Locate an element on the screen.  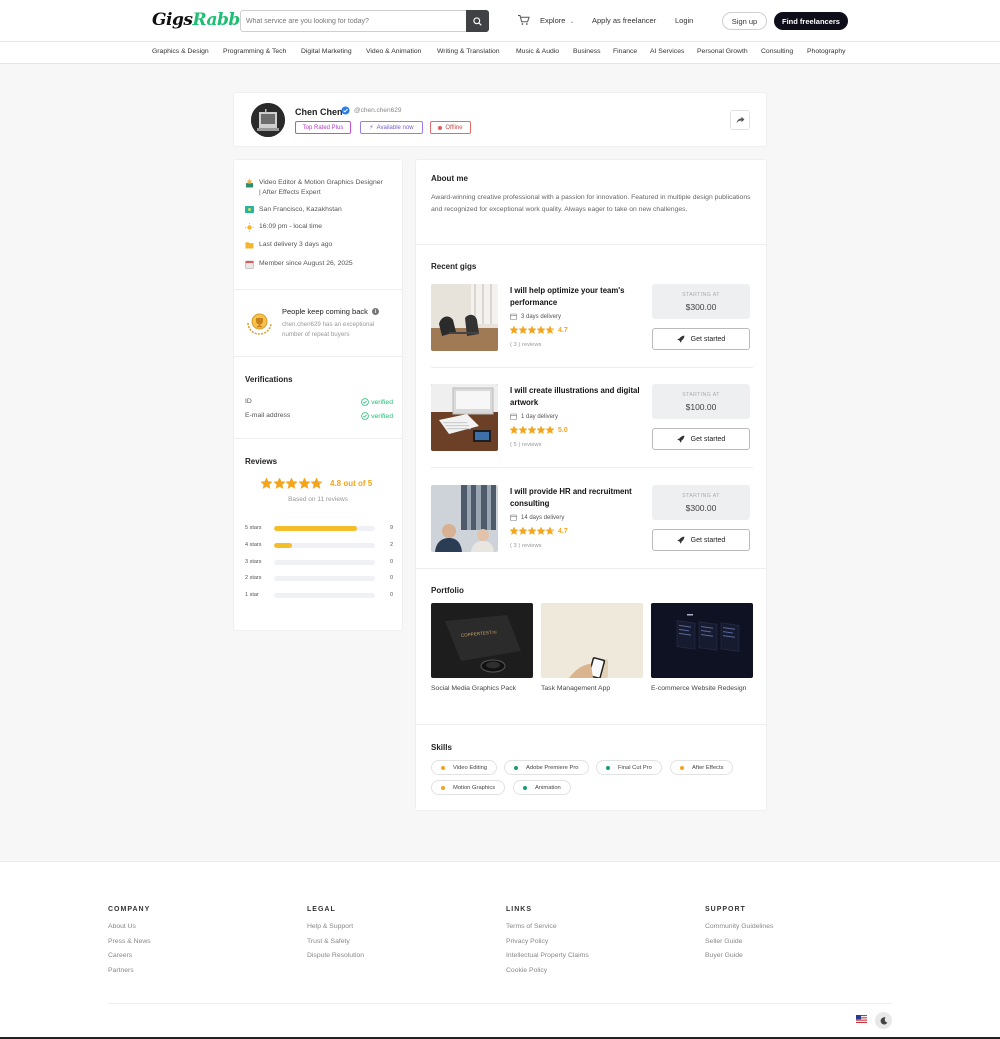
portfolio-item: Task Management App is located at coordinates (592, 648).